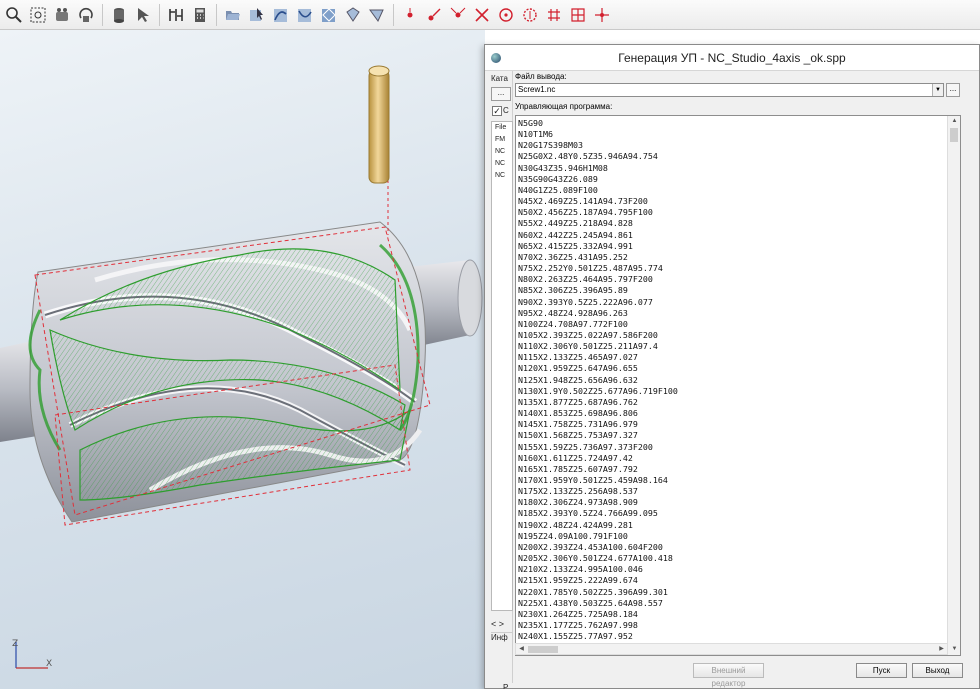  I want to click on axis-x-label: X, so click(49, 664).